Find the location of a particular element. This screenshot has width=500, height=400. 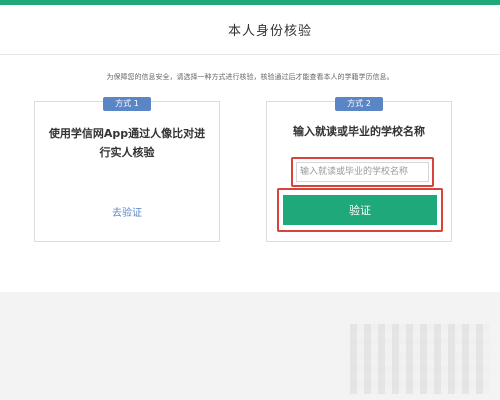

method-badge: 方式 2 is located at coordinates (359, 104).